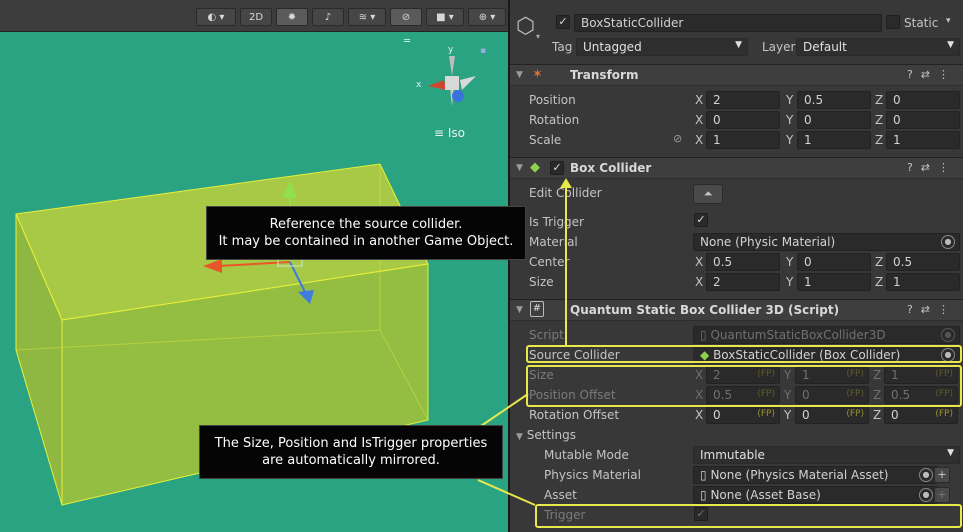 The image size is (963, 532). What do you see at coordinates (743, 140) in the screenshot?
I see `scale-x-field: 1` at bounding box center [743, 140].